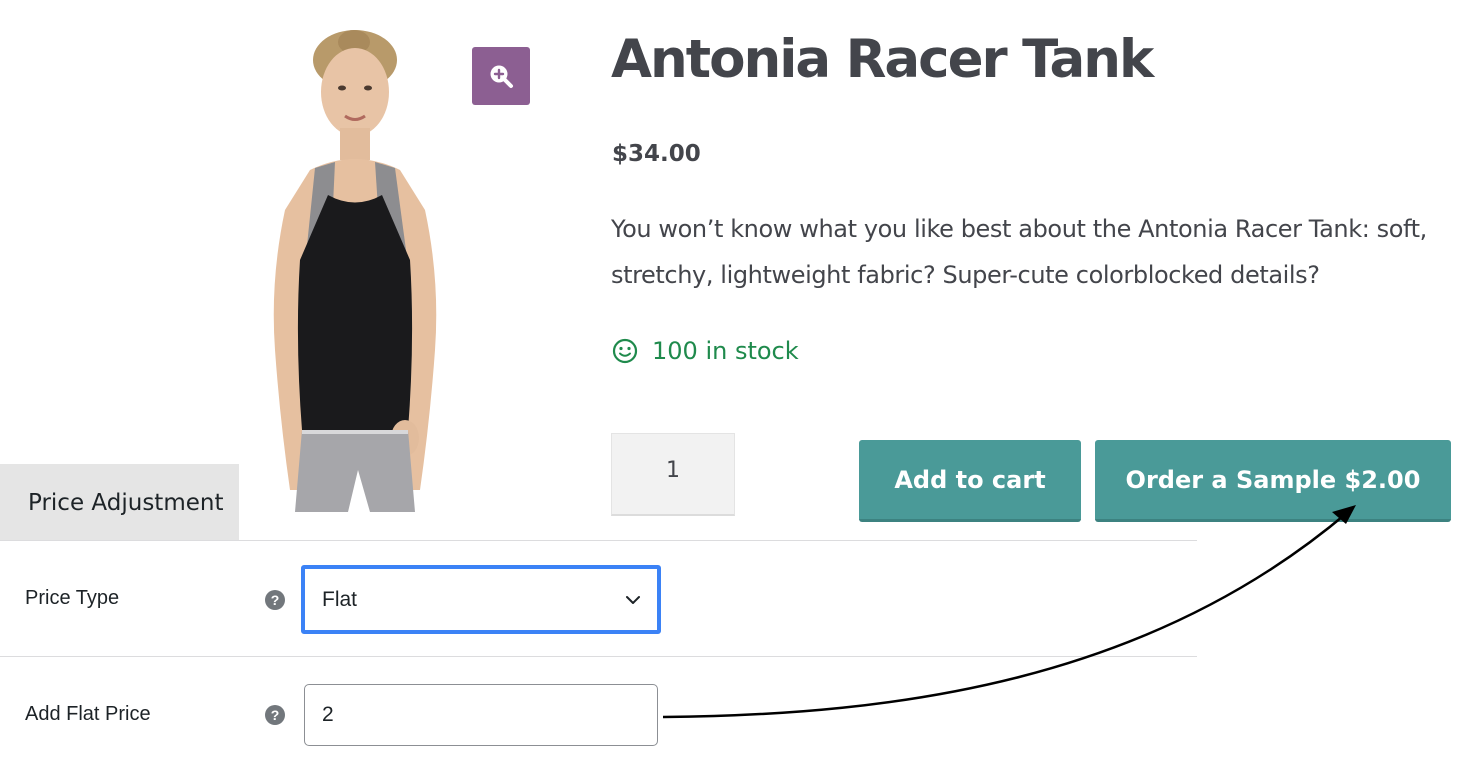 The height and width of the screenshot is (767, 1472). I want to click on zoom-in-icon, so click(501, 76).